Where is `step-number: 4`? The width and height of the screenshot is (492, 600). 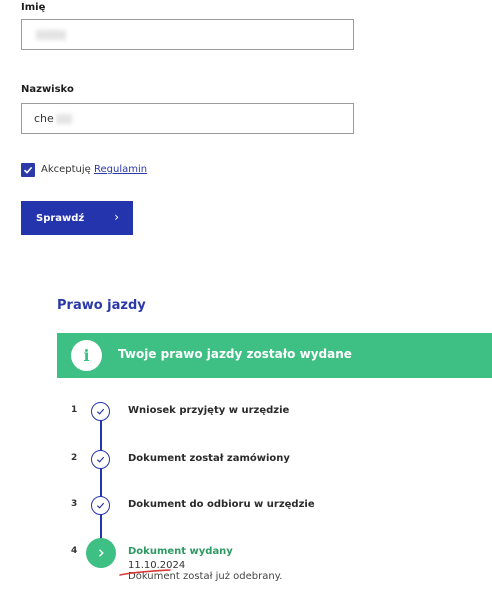
step-number: 4 is located at coordinates (74, 551).